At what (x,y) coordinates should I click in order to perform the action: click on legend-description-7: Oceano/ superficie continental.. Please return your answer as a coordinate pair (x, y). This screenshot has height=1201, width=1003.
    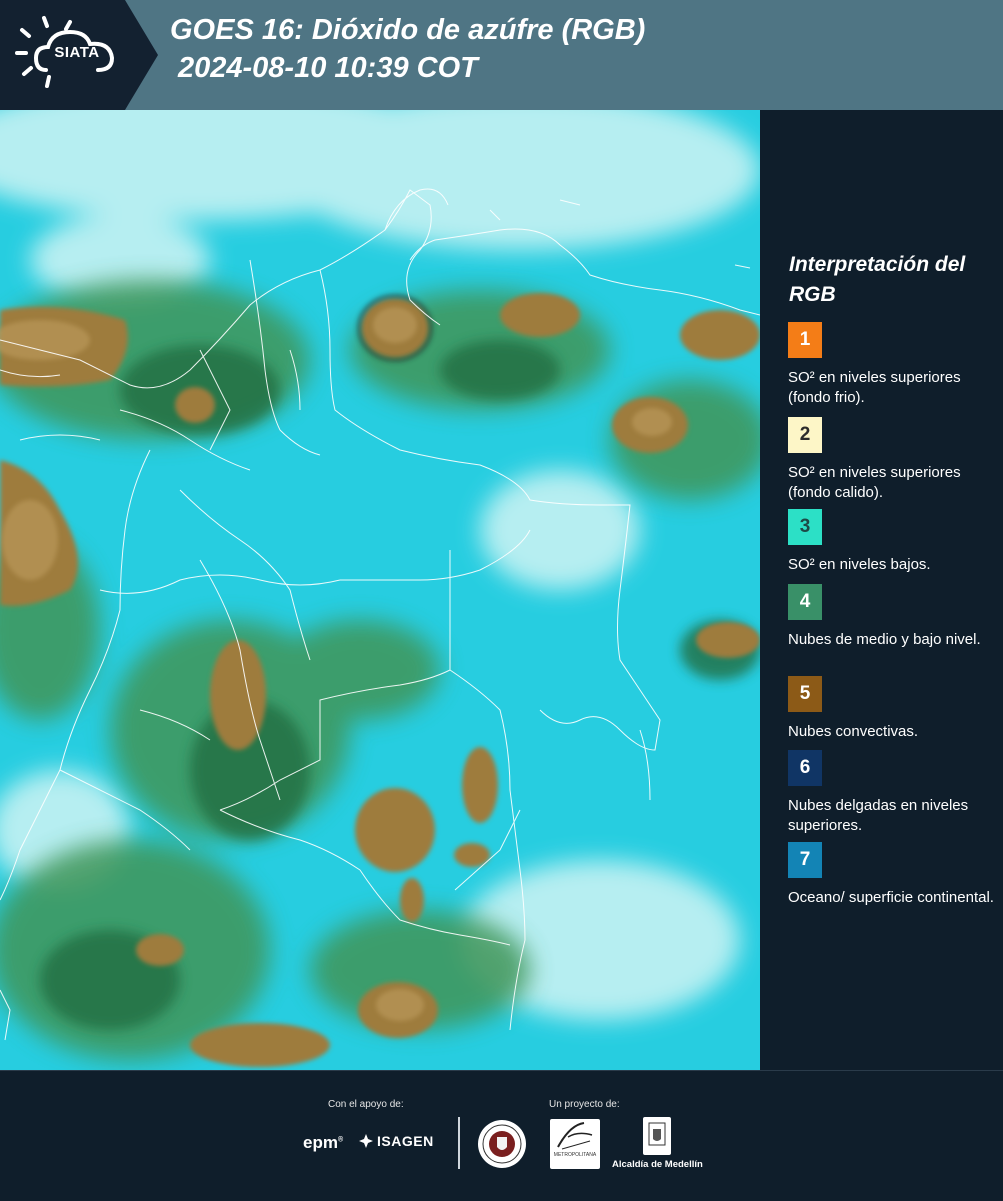
    Looking at the image, I should click on (891, 897).